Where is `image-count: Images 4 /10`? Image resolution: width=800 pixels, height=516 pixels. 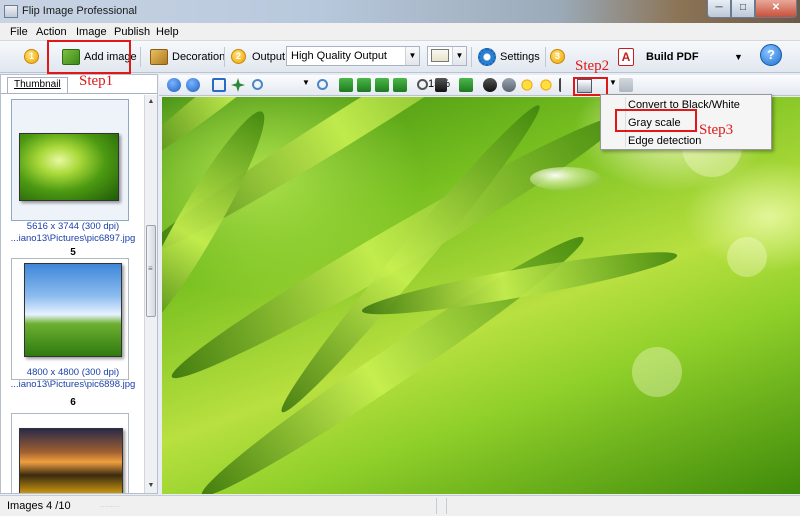
image-count: Images 4 /10 is located at coordinates (39, 506).